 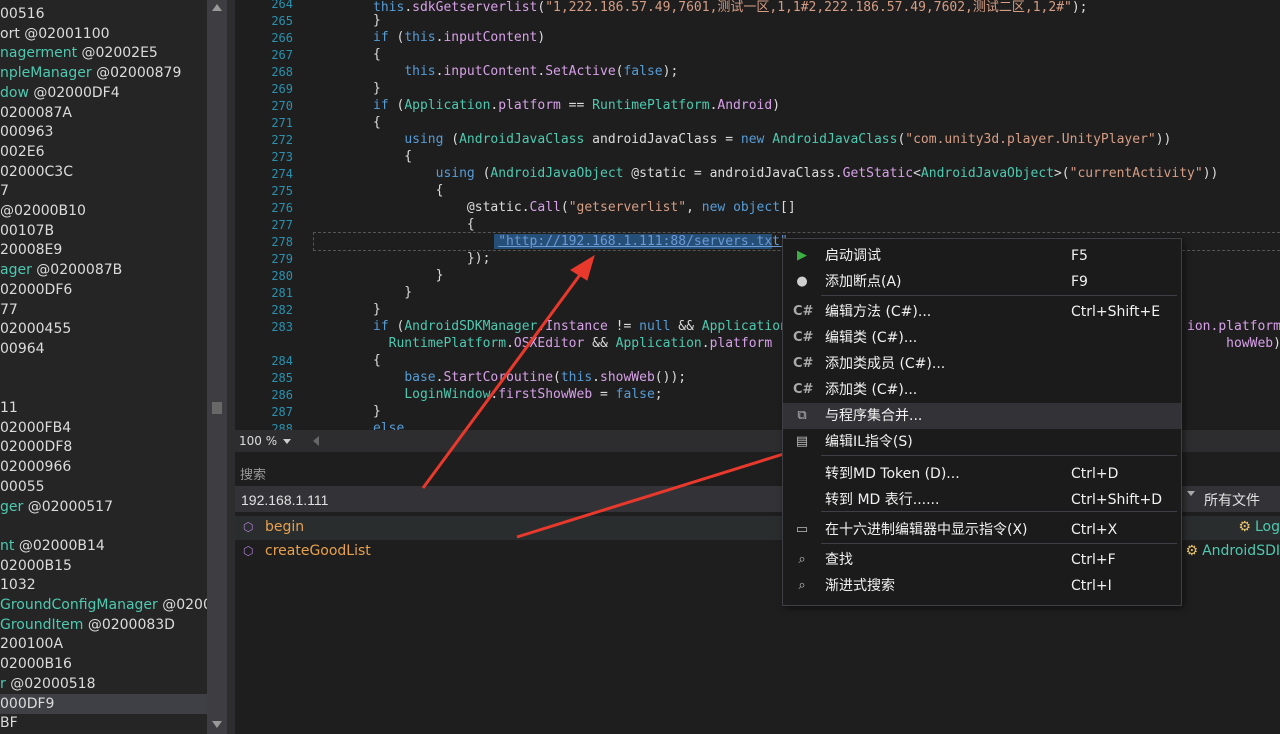 What do you see at coordinates (282, 5) in the screenshot?
I see `line-number: 264` at bounding box center [282, 5].